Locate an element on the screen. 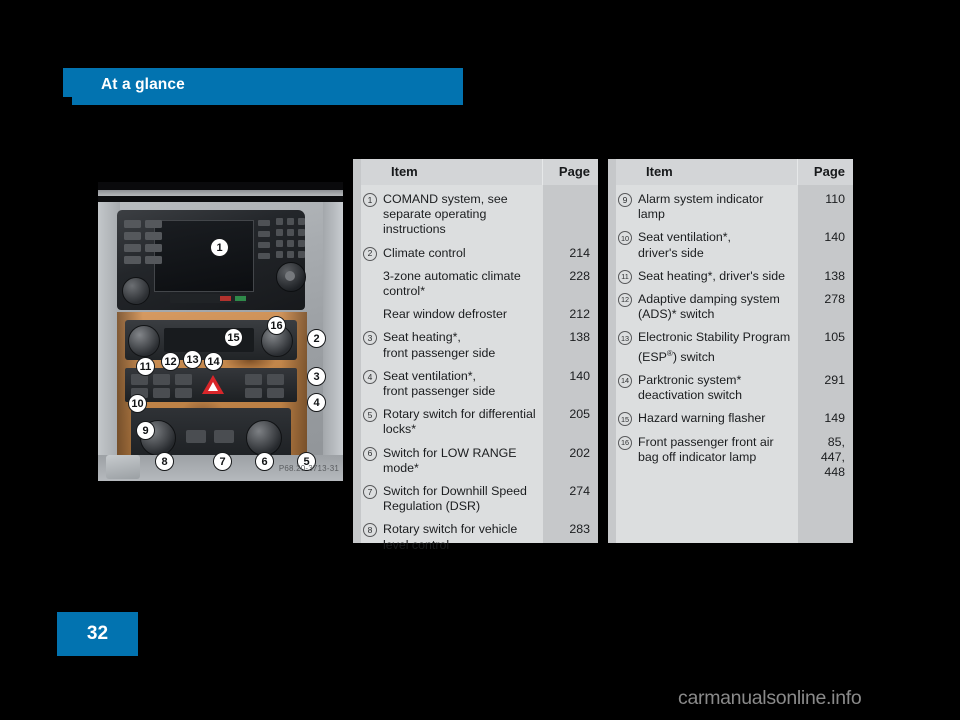  photo-right-trim is located at coordinates (333, 341).